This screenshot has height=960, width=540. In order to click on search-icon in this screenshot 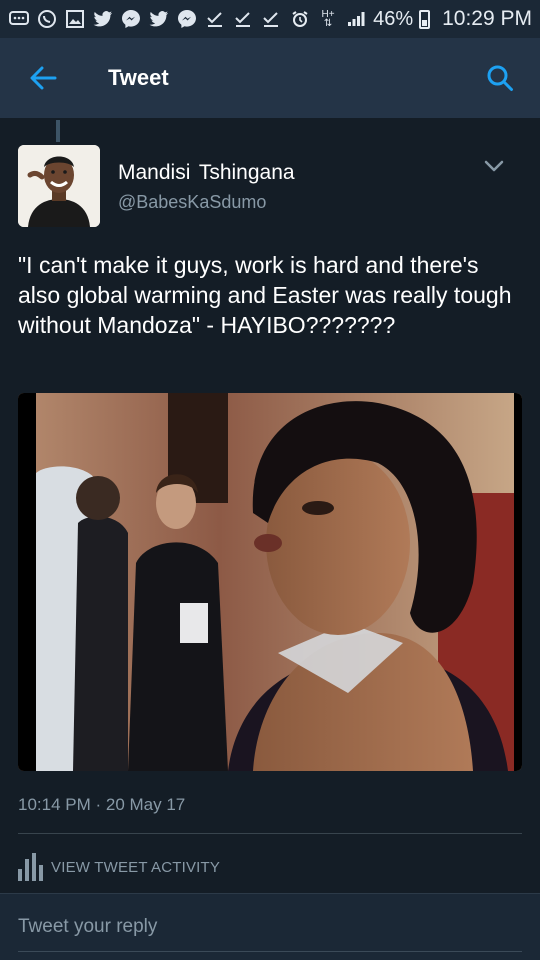, I will do `click(500, 78)`.